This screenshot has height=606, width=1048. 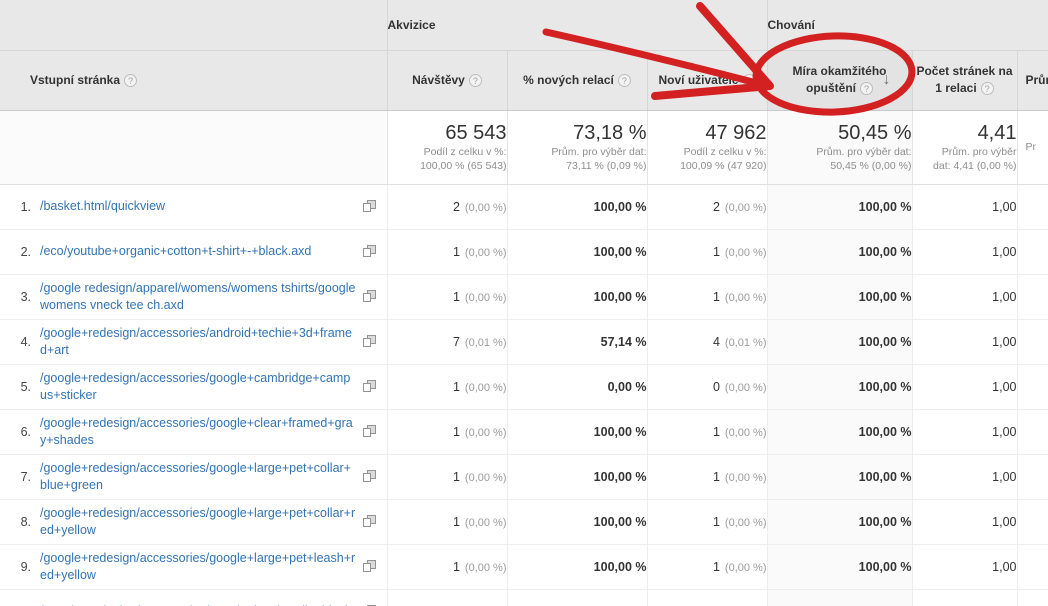 What do you see at coordinates (25, 521) in the screenshot?
I see `row-index: 8.` at bounding box center [25, 521].